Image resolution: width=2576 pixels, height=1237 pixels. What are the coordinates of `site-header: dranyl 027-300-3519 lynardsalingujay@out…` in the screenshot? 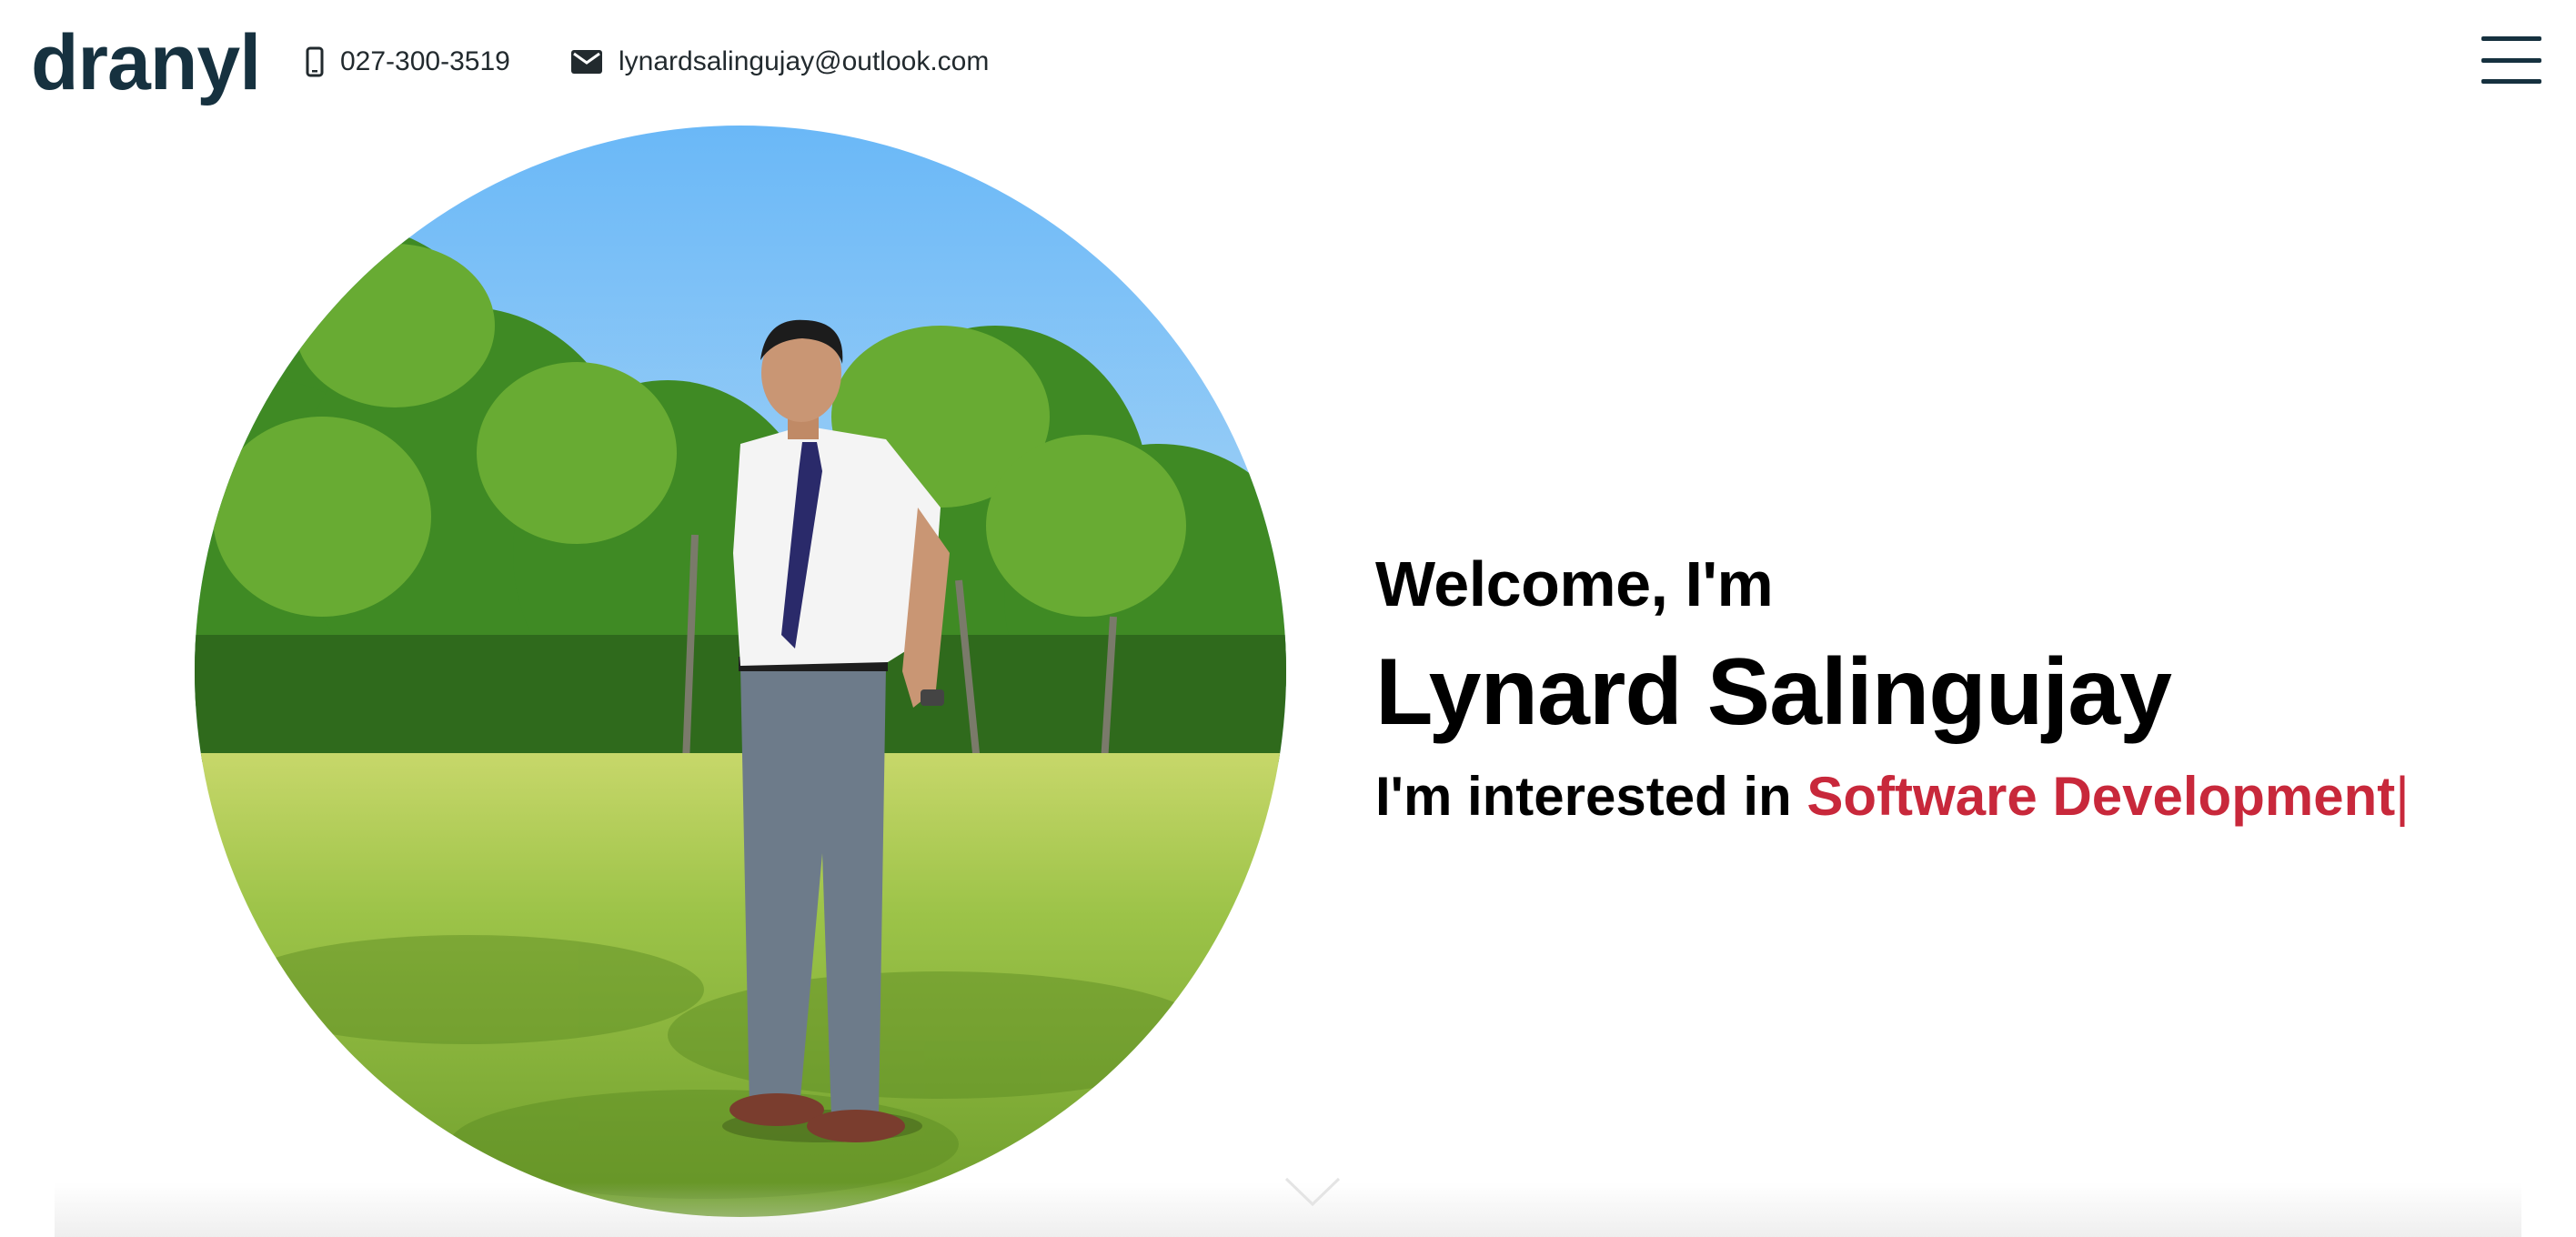 It's located at (1288, 62).